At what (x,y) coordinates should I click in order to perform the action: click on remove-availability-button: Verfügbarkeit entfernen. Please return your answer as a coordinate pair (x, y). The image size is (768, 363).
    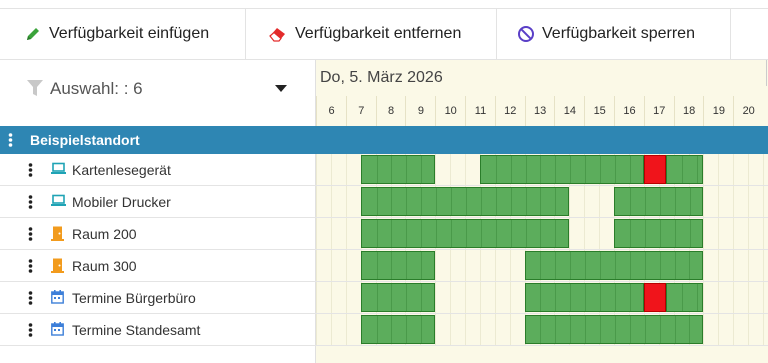
    Looking at the image, I should click on (371, 34).